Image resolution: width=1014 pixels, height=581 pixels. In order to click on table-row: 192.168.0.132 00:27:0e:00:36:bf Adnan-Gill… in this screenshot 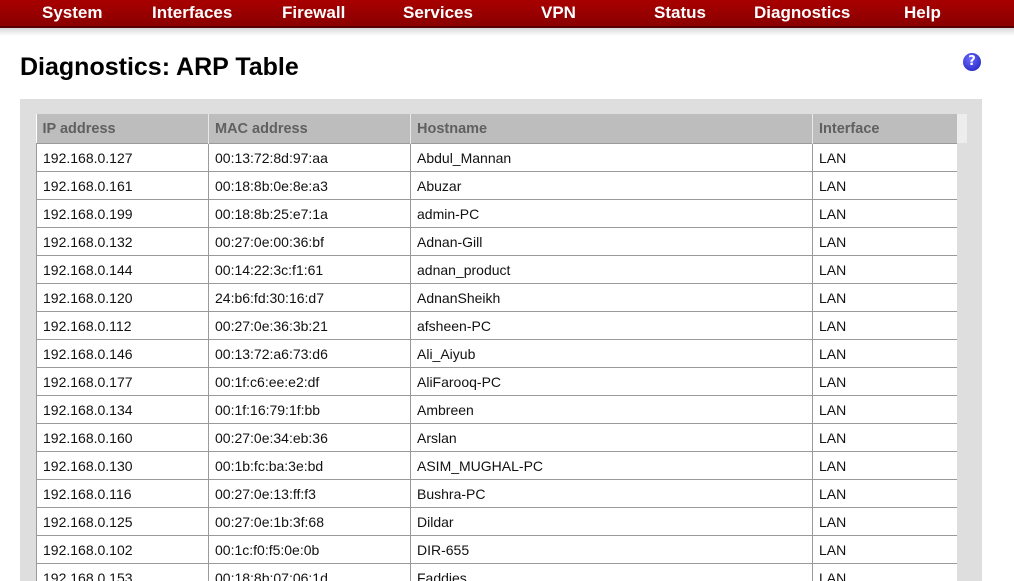, I will do `click(496, 241)`.